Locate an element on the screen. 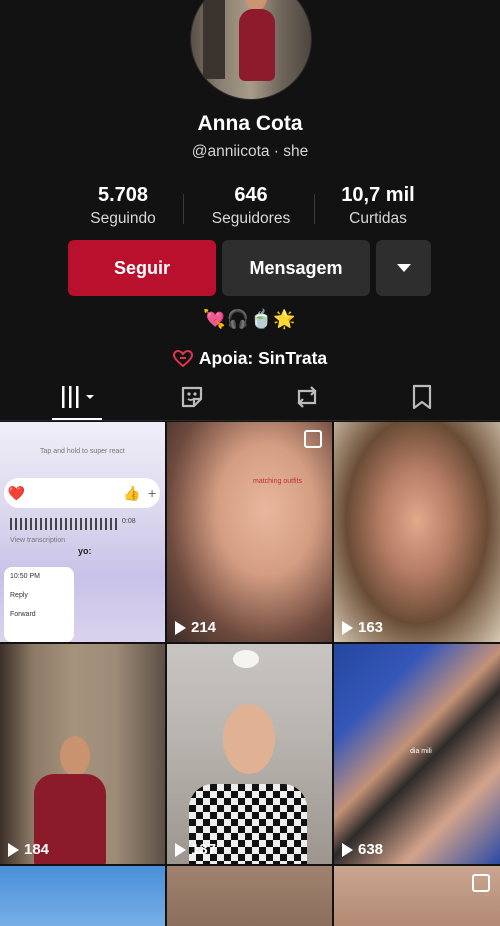 The height and width of the screenshot is (926, 500). tile-ceiling-lamp is located at coordinates (246, 659).